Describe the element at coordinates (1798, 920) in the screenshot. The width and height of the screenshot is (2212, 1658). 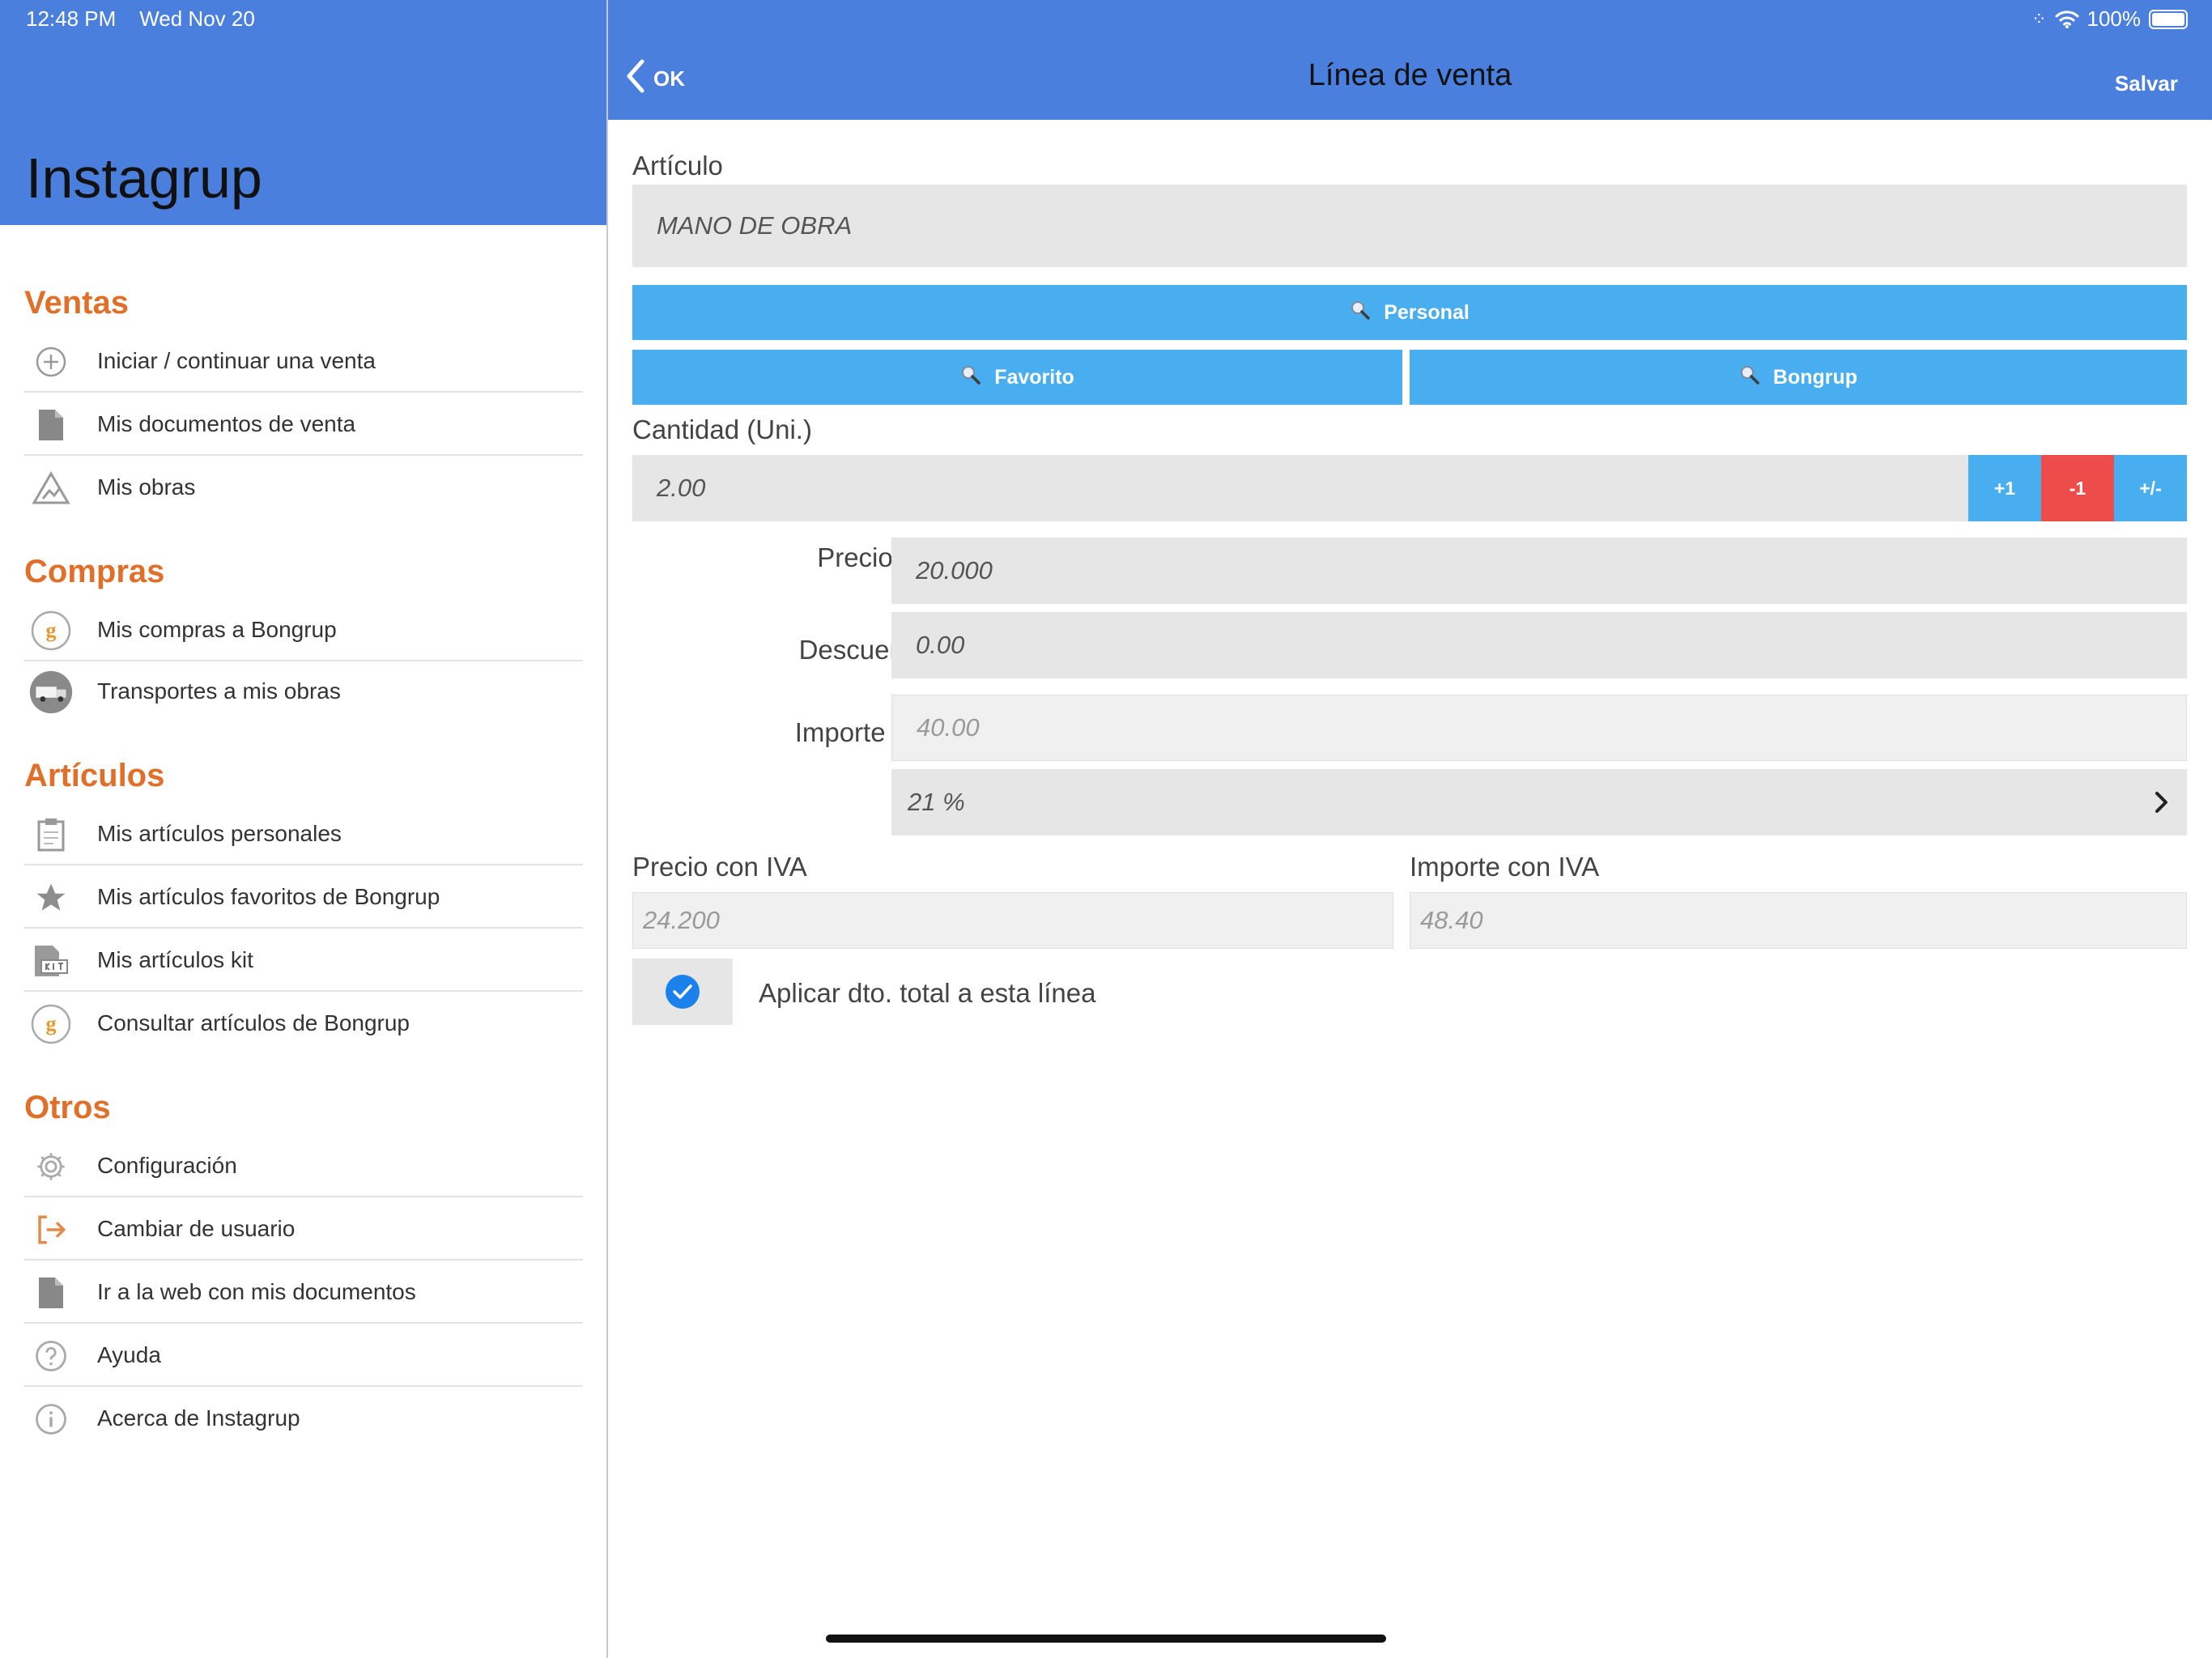
I see `importe-con-iva-field: 48.40` at that location.